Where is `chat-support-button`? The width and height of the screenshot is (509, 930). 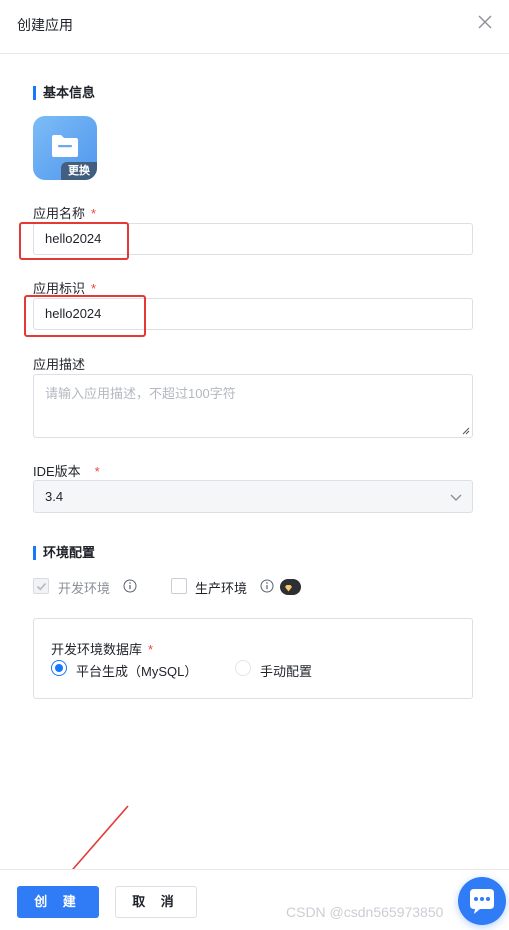
chat-support-button is located at coordinates (482, 901).